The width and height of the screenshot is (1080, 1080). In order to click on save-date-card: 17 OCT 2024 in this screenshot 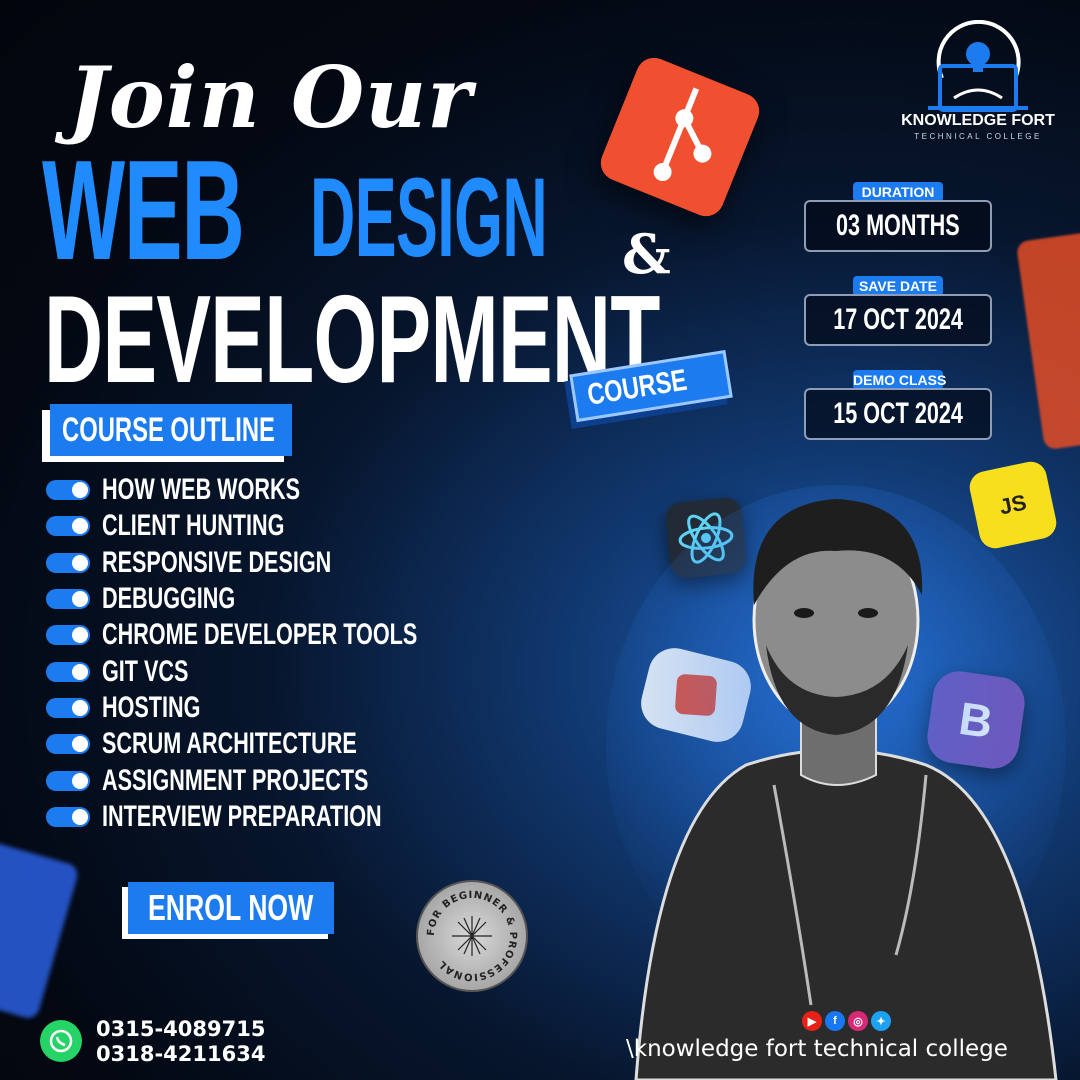, I will do `click(898, 320)`.